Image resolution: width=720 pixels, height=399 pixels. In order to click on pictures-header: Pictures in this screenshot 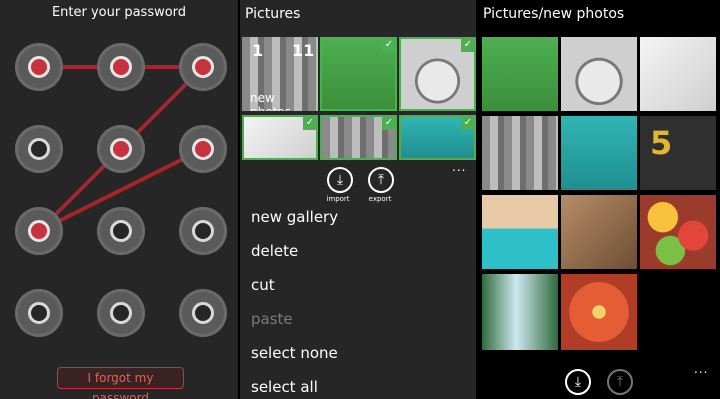, I will do `click(273, 14)`.